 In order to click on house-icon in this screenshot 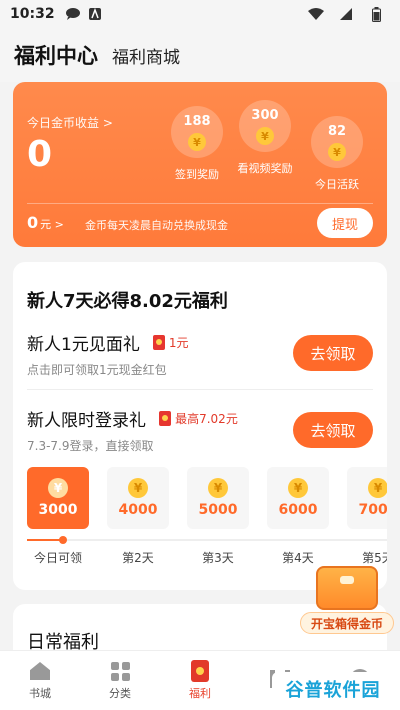, I will do `click(40, 671)`.